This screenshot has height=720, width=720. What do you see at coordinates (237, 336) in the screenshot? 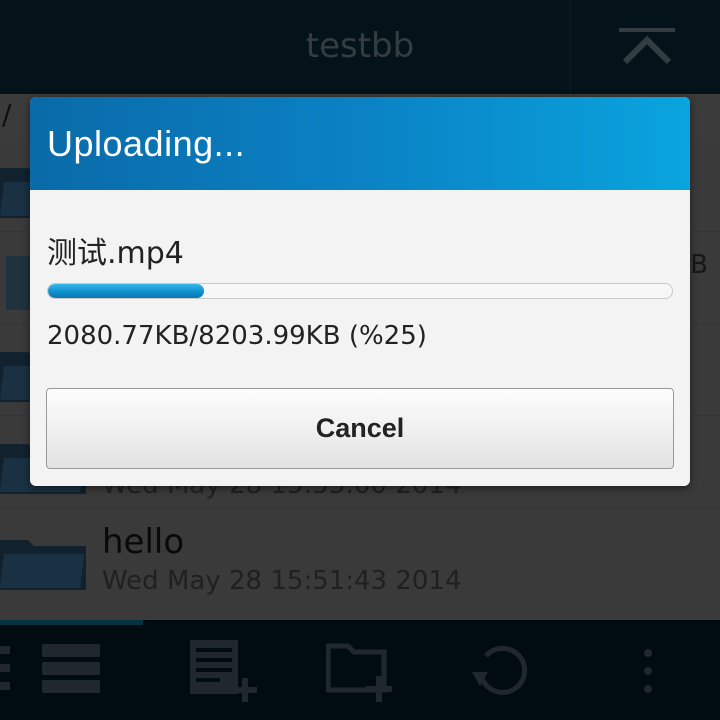
I see `upload-progress-text: 2080.77KB/8203.99KB (%25)` at bounding box center [237, 336].